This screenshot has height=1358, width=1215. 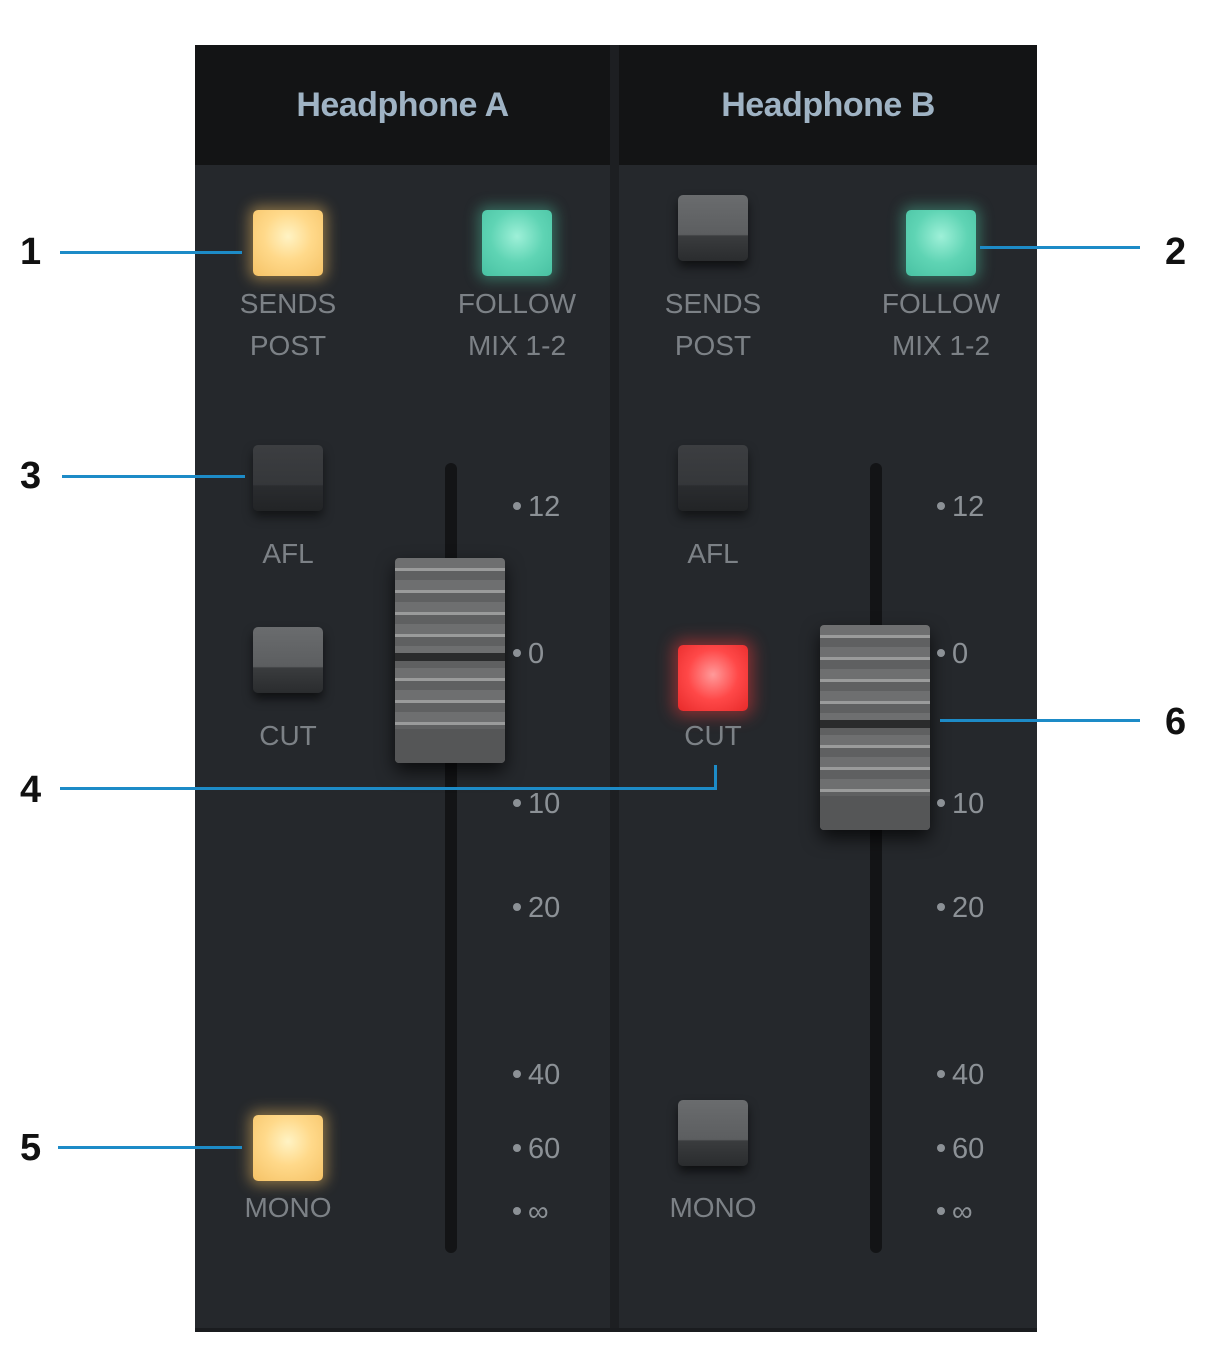 I want to click on panel-bottom-edge, so click(x=616, y=1330).